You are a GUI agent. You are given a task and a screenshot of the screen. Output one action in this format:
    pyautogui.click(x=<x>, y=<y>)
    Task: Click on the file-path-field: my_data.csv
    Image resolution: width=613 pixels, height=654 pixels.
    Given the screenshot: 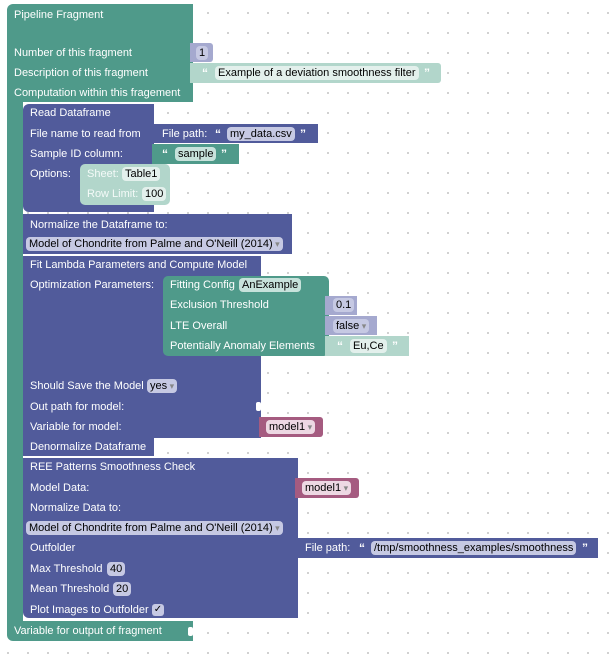 What is the action you would take?
    pyautogui.click(x=261, y=134)
    